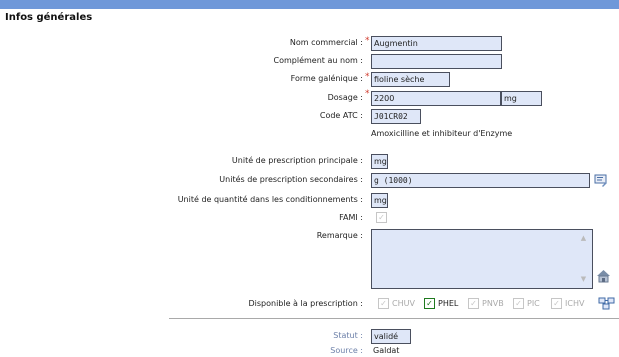  Describe the element at coordinates (603, 276) in the screenshot. I see `home-icon` at that location.